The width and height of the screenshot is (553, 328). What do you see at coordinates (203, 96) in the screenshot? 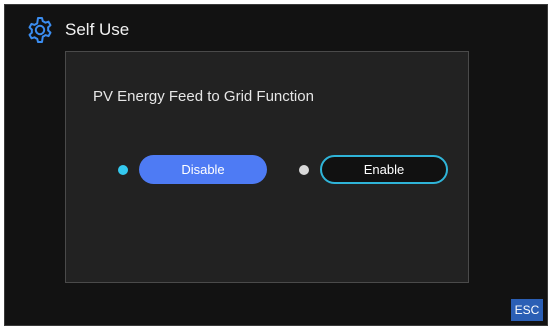
I see `setting-label: PV Energy Feed to Grid Function` at bounding box center [203, 96].